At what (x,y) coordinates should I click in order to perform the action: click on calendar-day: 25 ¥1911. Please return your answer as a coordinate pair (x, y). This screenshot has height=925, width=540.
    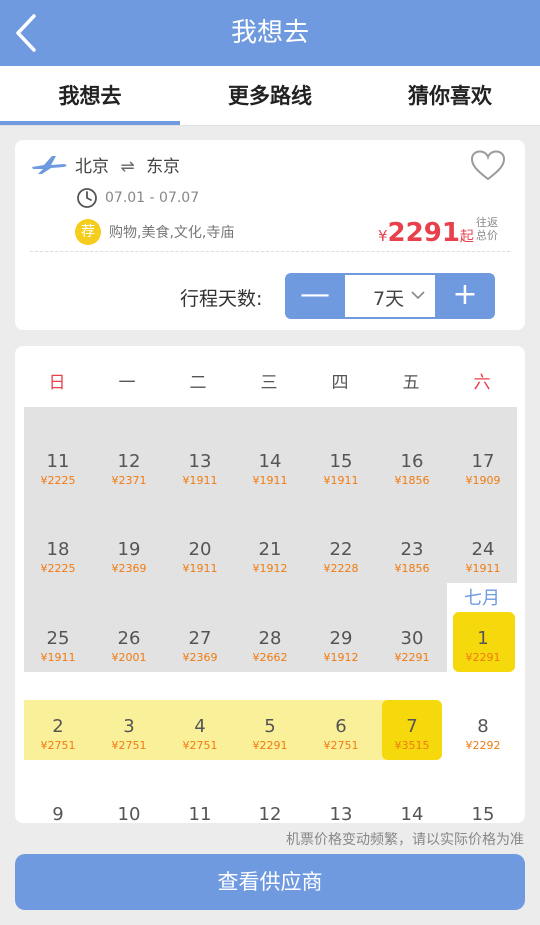
    Looking at the image, I should click on (58, 647).